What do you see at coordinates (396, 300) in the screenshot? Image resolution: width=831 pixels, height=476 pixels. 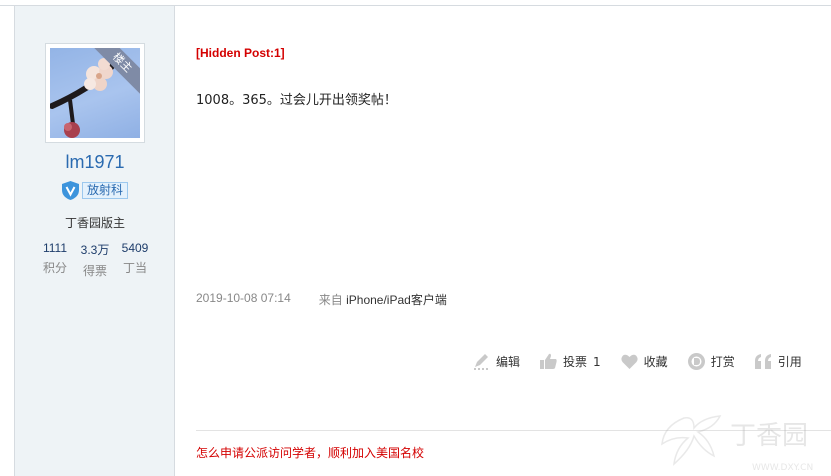 I see `post-source-client: iPhone/iPad客户端` at bounding box center [396, 300].